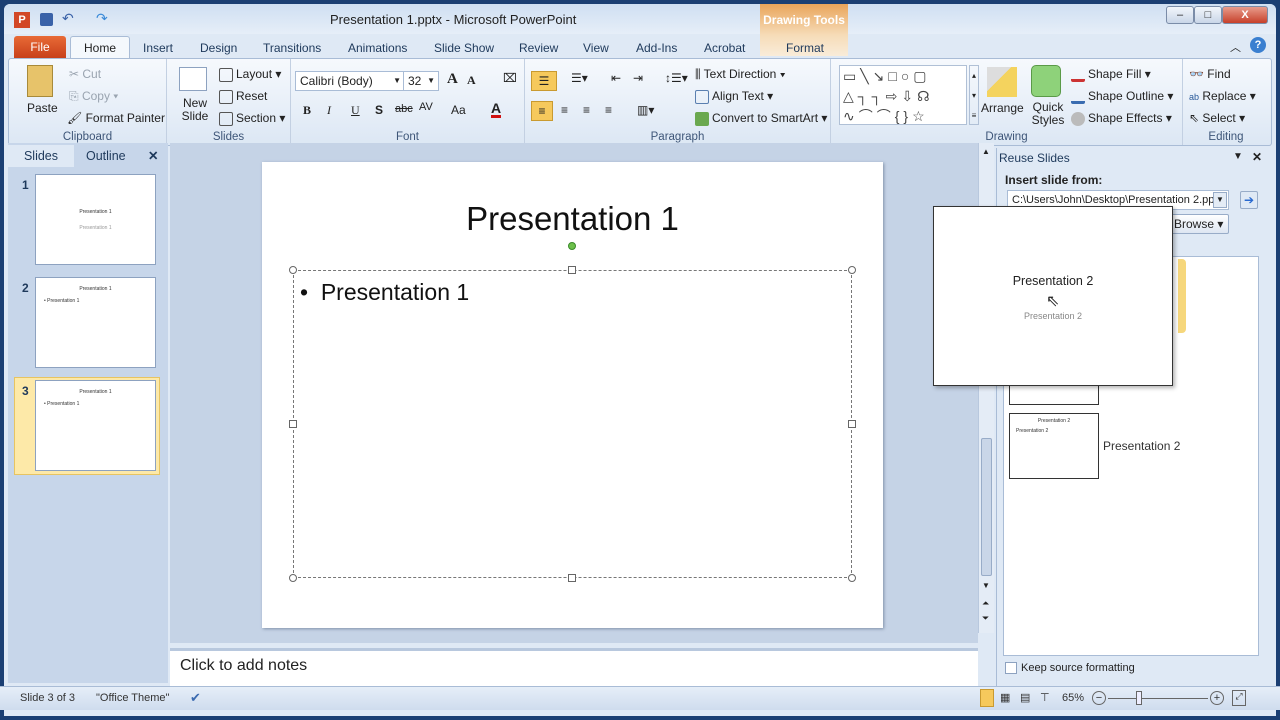 Image resolution: width=1280 pixels, height=720 pixels. What do you see at coordinates (1257, 157) in the screenshot?
I see `pane-close-icon: ✕` at bounding box center [1257, 157].